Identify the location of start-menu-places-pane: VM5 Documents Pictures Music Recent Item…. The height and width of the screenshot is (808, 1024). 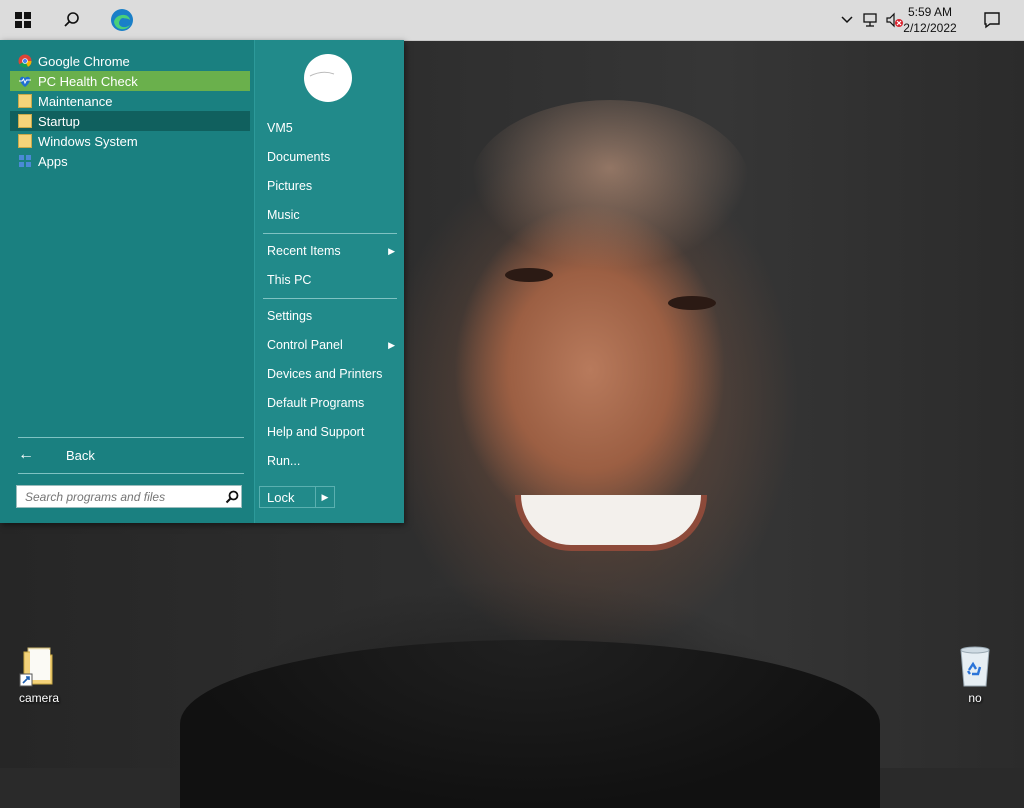
(329, 281).